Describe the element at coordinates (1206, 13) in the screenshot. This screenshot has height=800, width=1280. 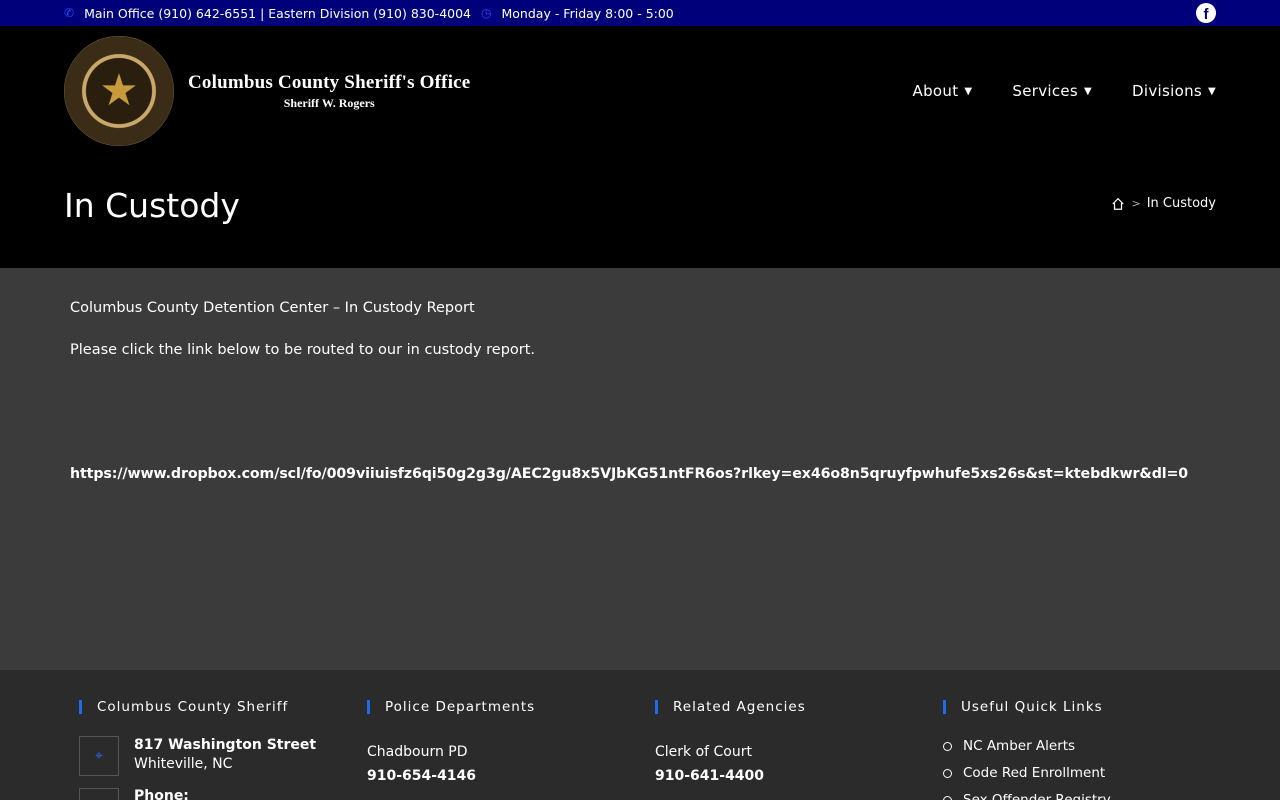
I see `facebook-icon: f` at that location.